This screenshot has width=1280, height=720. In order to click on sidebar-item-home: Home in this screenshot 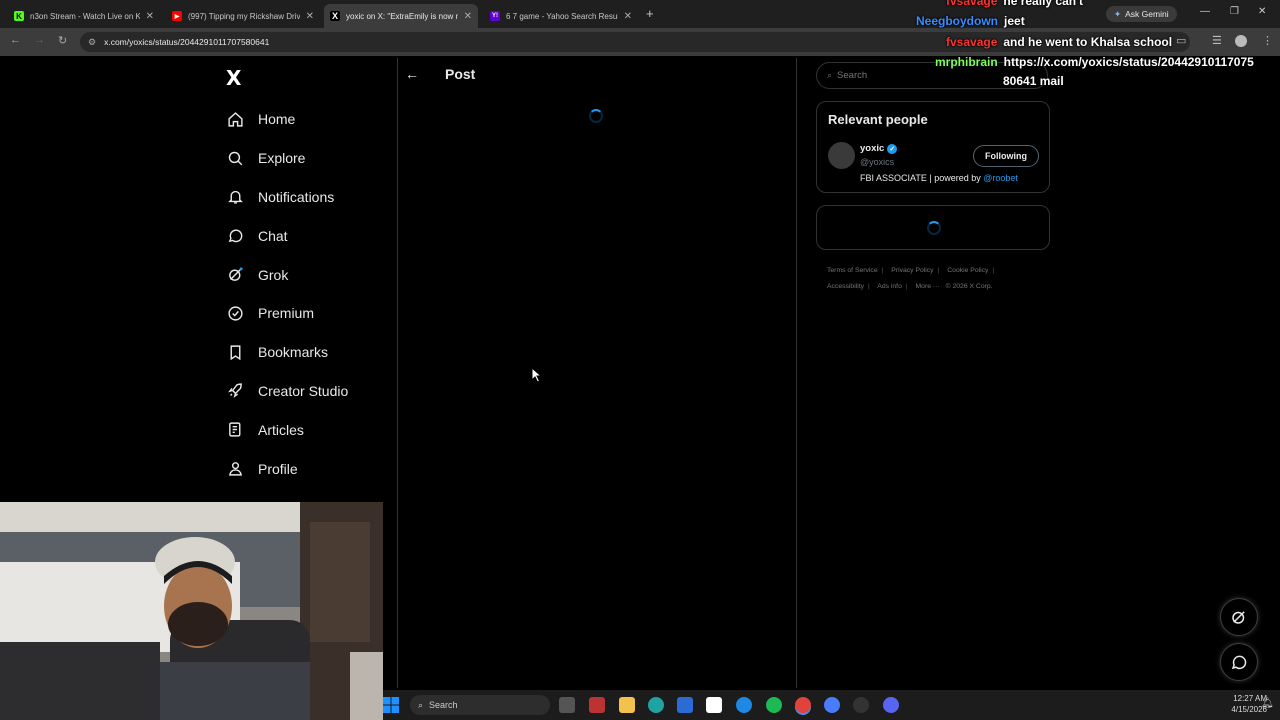, I will do `click(287, 119)`.